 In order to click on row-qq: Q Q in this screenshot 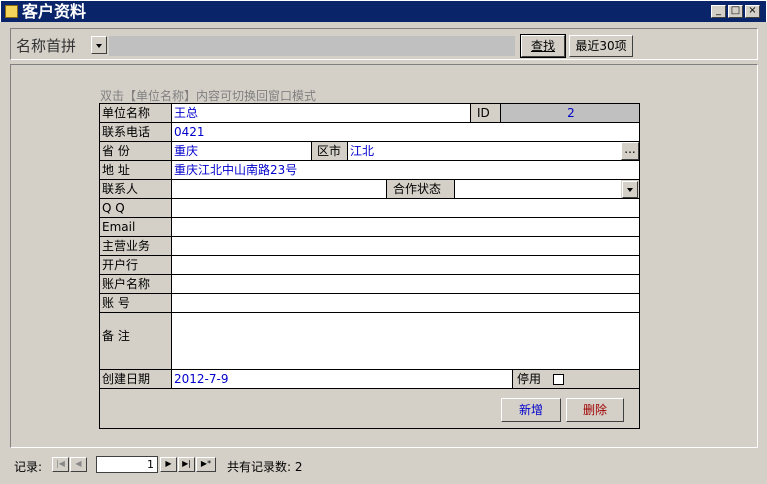, I will do `click(369, 208)`.